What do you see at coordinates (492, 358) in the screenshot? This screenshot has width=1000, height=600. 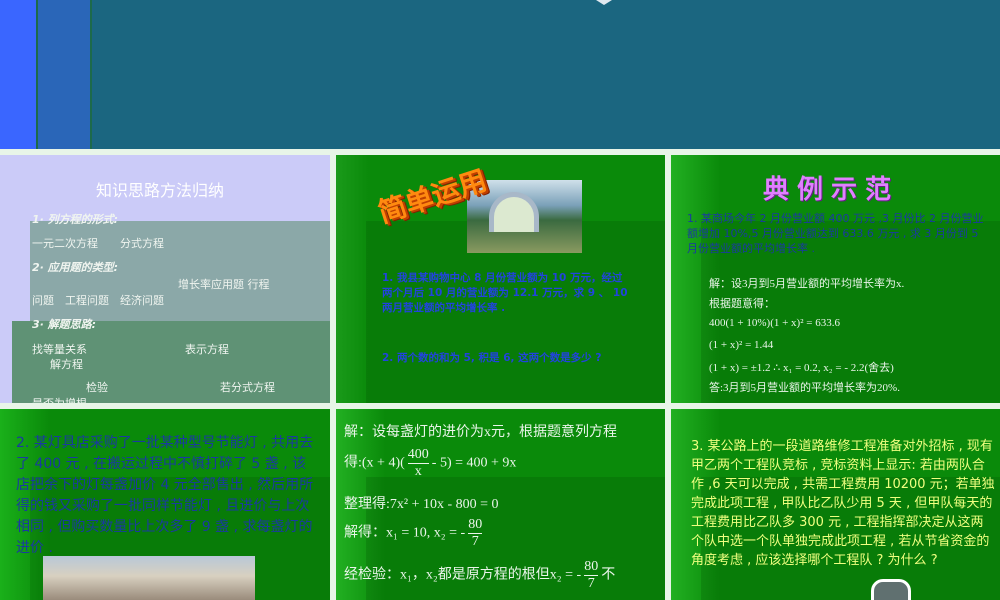 I see `problem-2: 2. 两个数的和为 5, 积是 6, 这两个数是多少 ?` at bounding box center [492, 358].